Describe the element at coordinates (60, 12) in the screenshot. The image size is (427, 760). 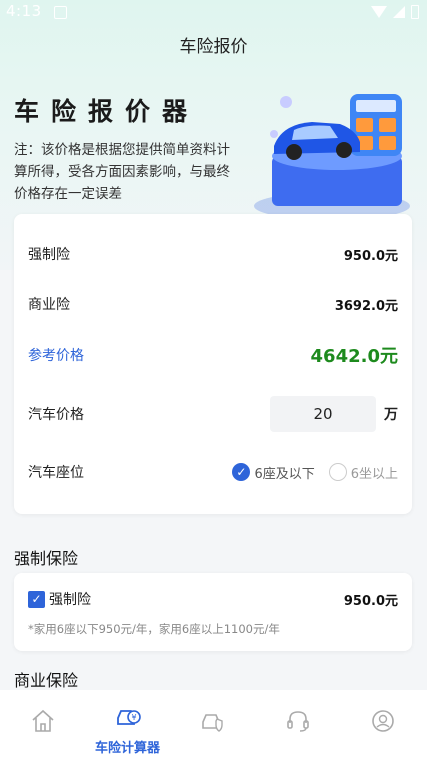
I see `notification-icon` at that location.